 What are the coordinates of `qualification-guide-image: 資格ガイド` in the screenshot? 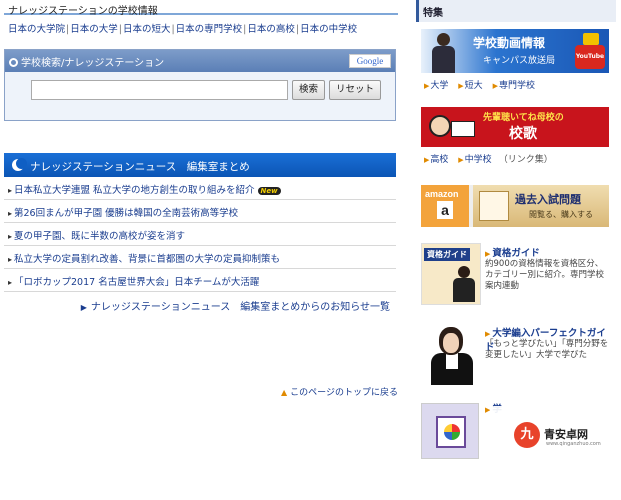 It's located at (451, 274).